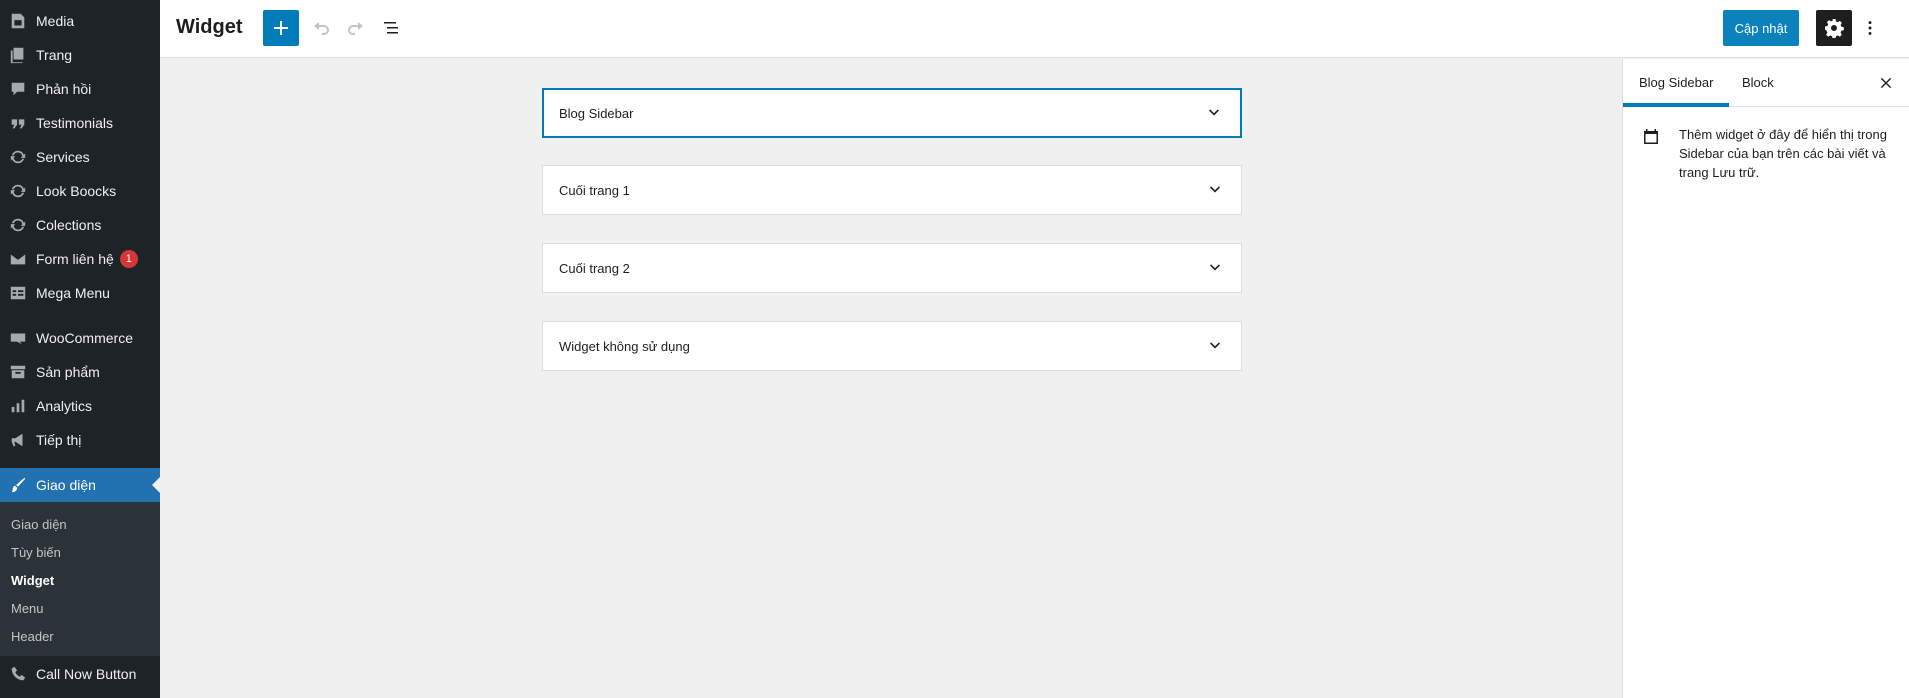 The height and width of the screenshot is (698, 1909). What do you see at coordinates (1758, 83) in the screenshot?
I see `tab-block: Block` at bounding box center [1758, 83].